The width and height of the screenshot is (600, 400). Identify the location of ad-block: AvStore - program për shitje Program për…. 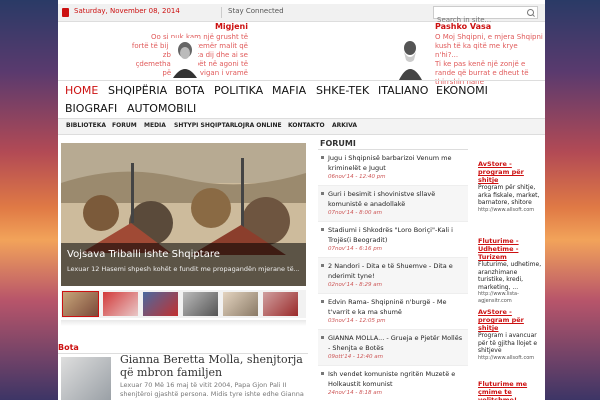
(511, 187).